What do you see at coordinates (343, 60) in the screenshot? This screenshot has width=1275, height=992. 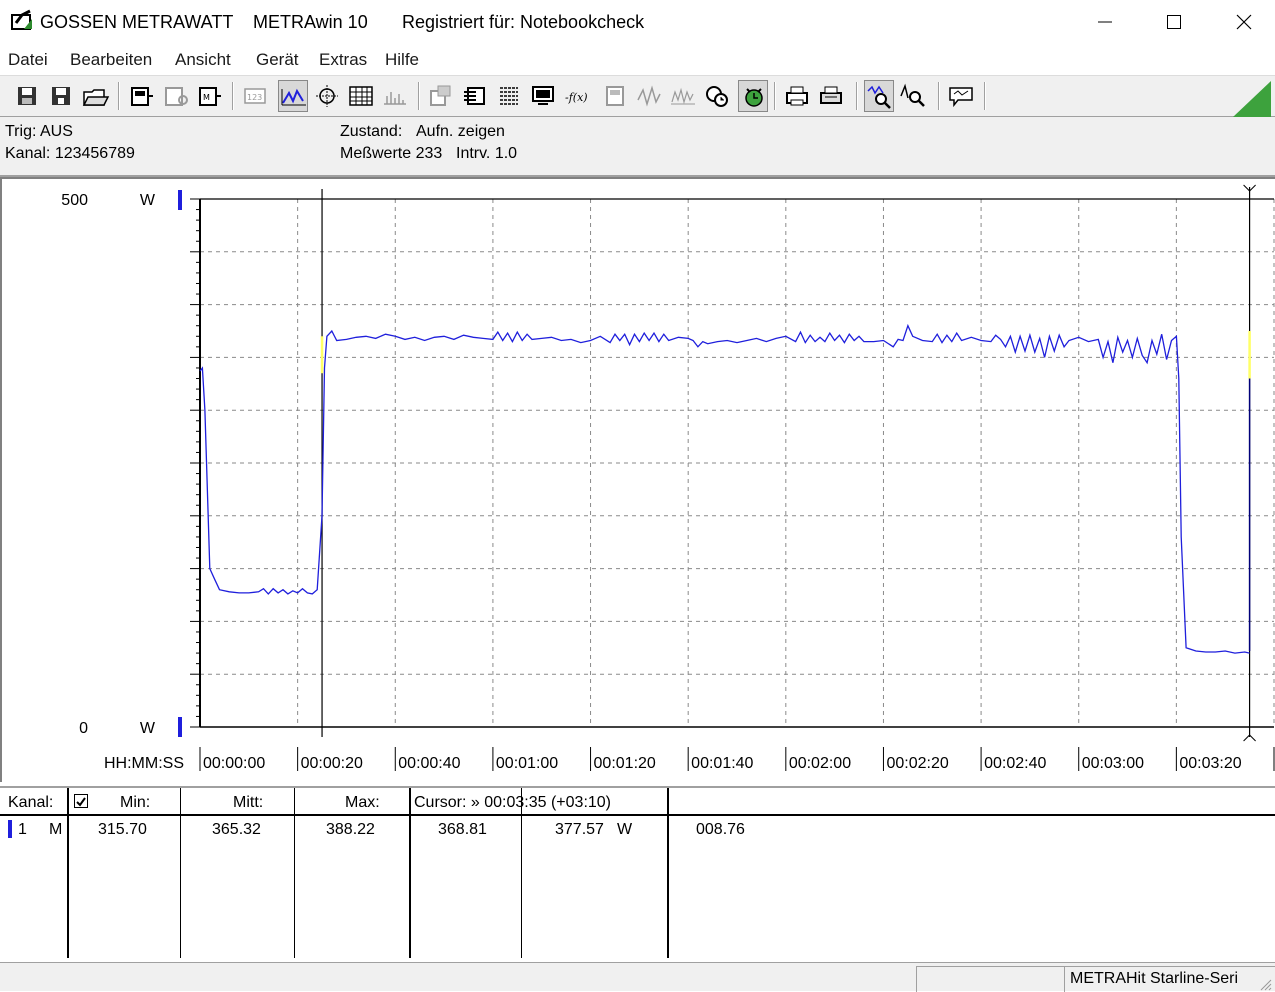 I see `menu-extras: Extras` at bounding box center [343, 60].